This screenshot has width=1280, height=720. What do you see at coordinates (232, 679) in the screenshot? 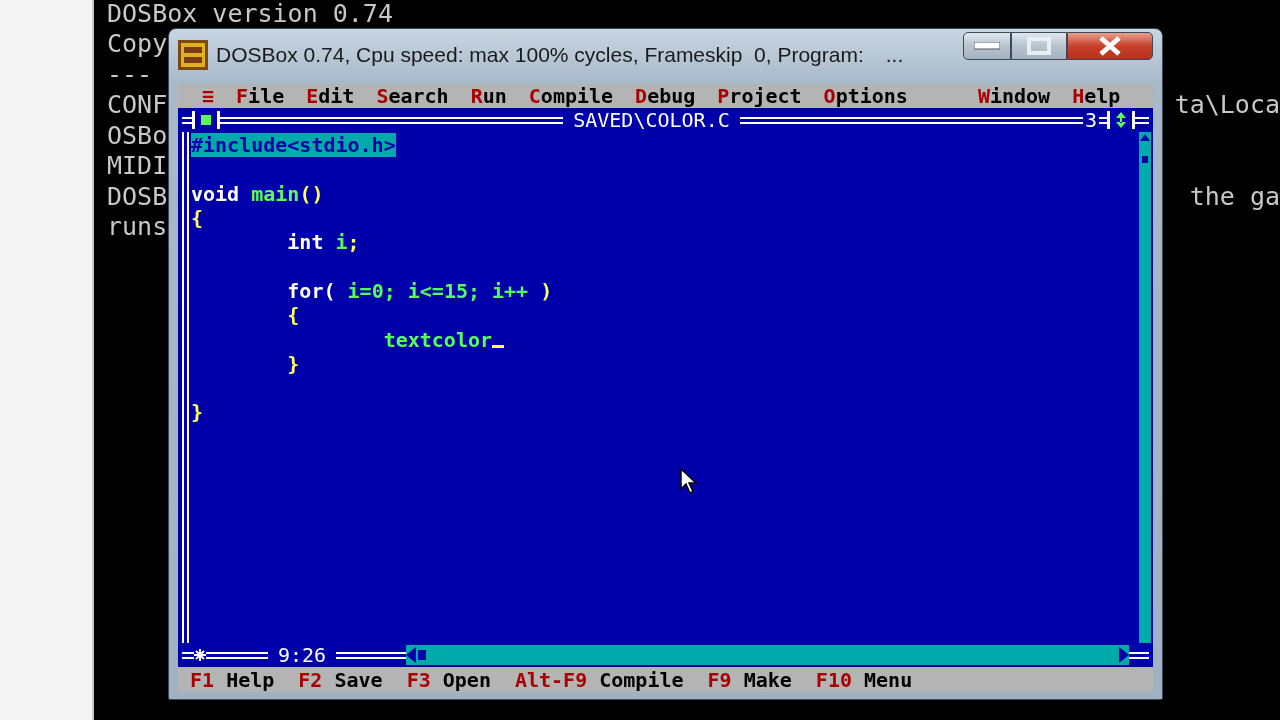
I see `shortcut-item: F1 Help` at bounding box center [232, 679].